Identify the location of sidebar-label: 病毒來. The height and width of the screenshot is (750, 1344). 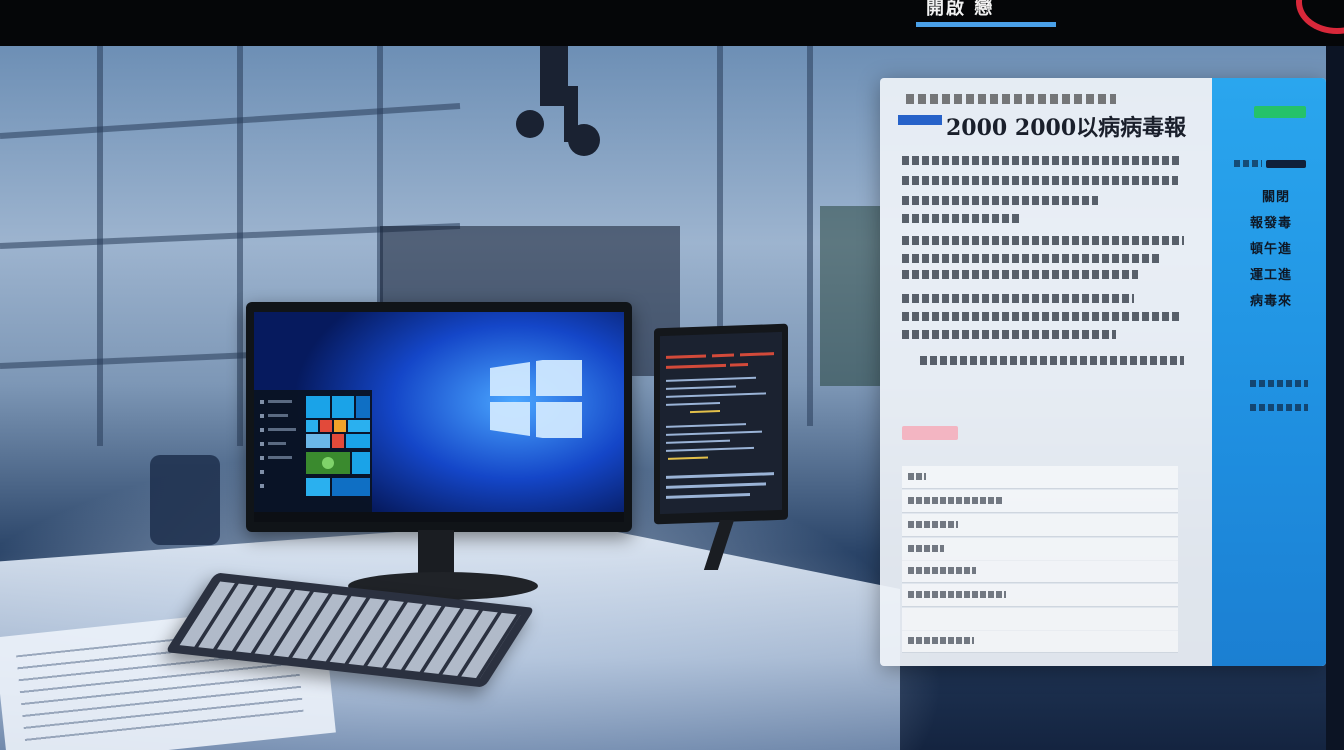
(1271, 299).